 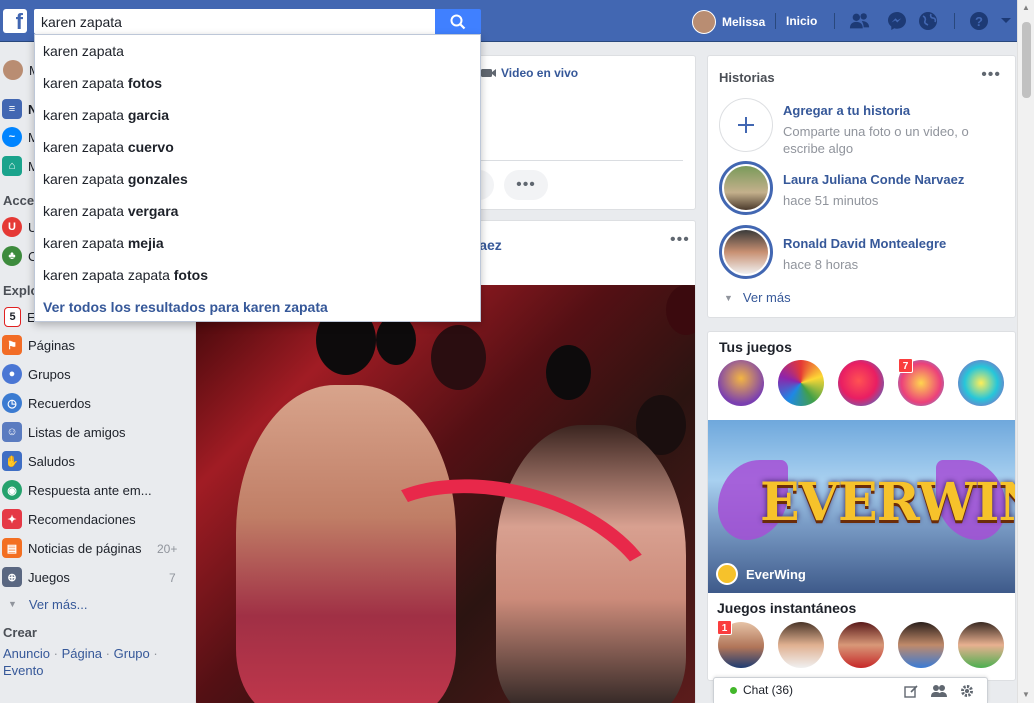 I want to click on story-time: hace 8 horas, so click(x=821, y=264).